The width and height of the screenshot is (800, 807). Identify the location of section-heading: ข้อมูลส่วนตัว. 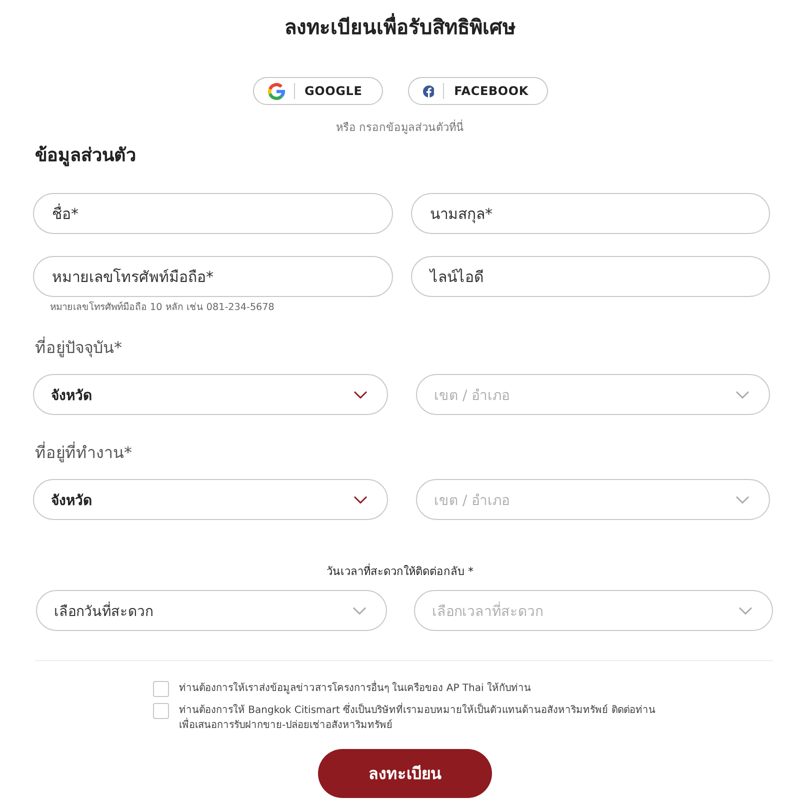
(85, 156).